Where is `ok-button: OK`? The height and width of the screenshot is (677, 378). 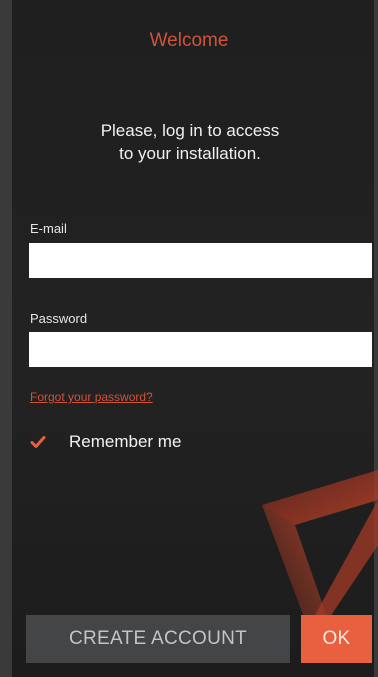
ok-button: OK is located at coordinates (336, 639).